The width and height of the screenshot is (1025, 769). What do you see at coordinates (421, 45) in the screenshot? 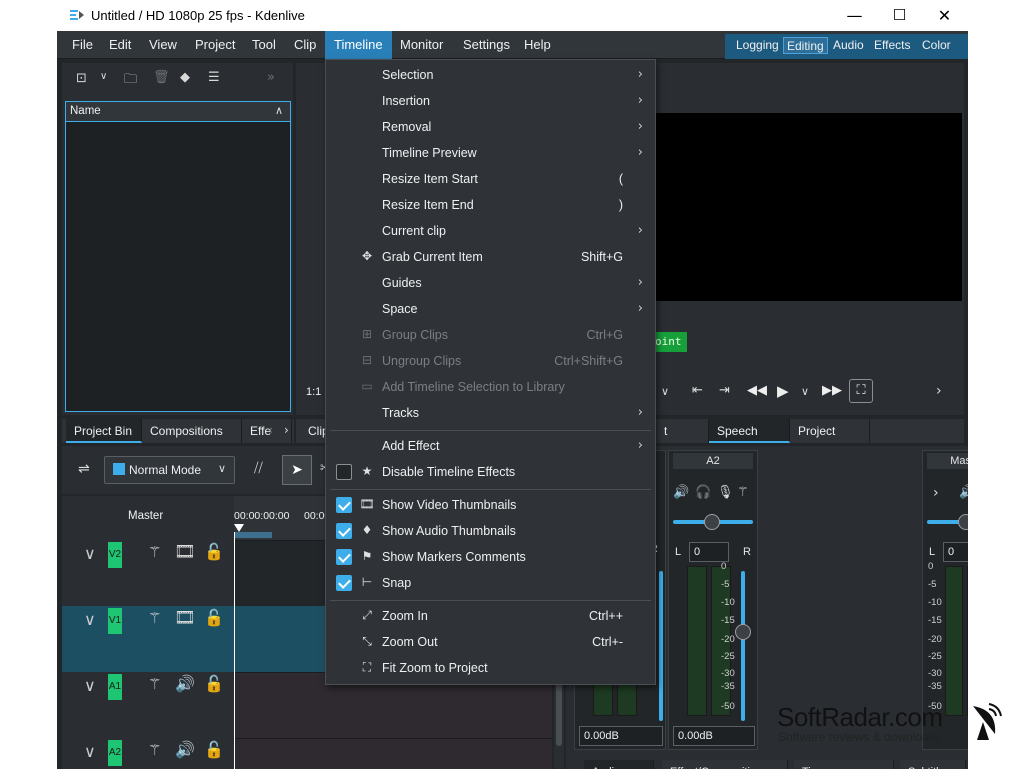
I see `menu-monitor: Monitor` at bounding box center [421, 45].